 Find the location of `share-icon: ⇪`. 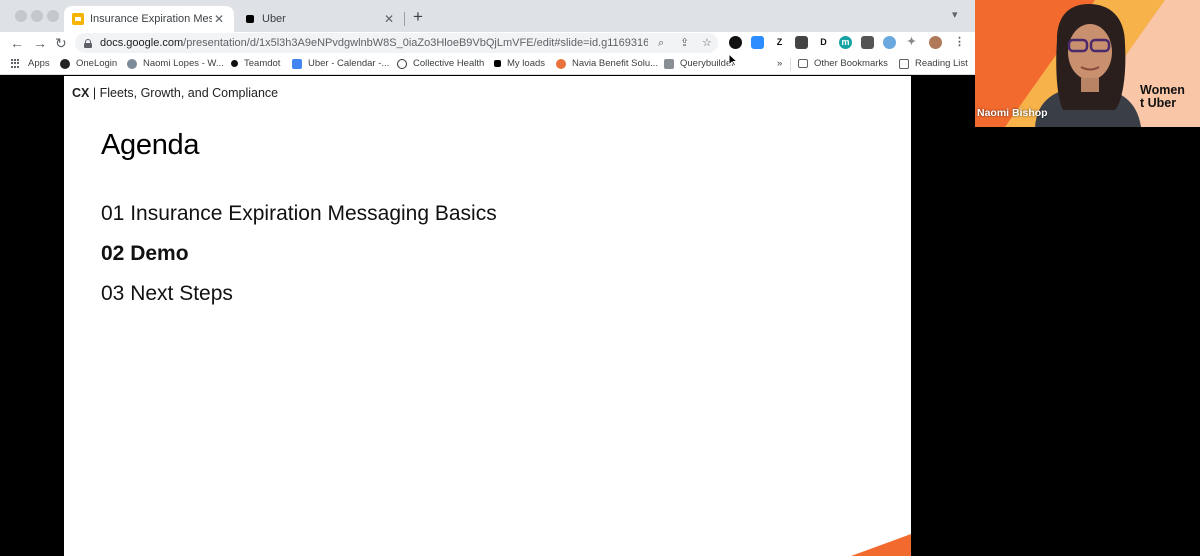

share-icon: ⇪ is located at coordinates (684, 43).